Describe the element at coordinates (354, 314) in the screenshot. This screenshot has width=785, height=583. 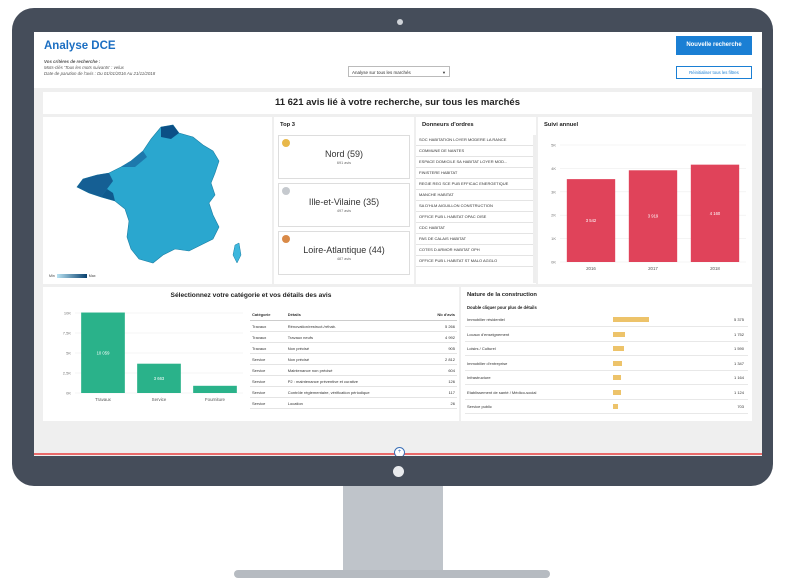
I see `column-header: Détails` at that location.